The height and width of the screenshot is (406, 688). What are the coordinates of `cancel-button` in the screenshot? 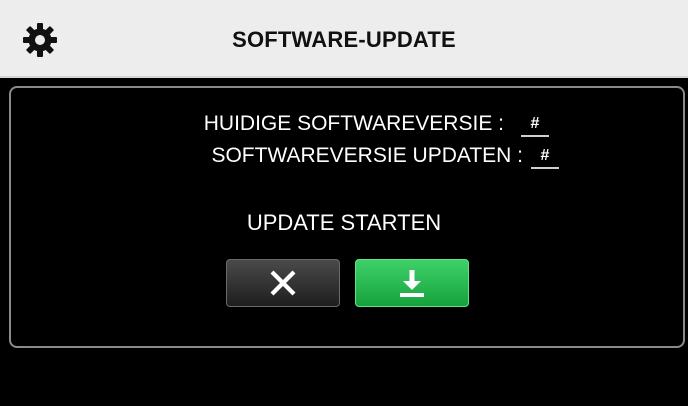 It's located at (283, 283).